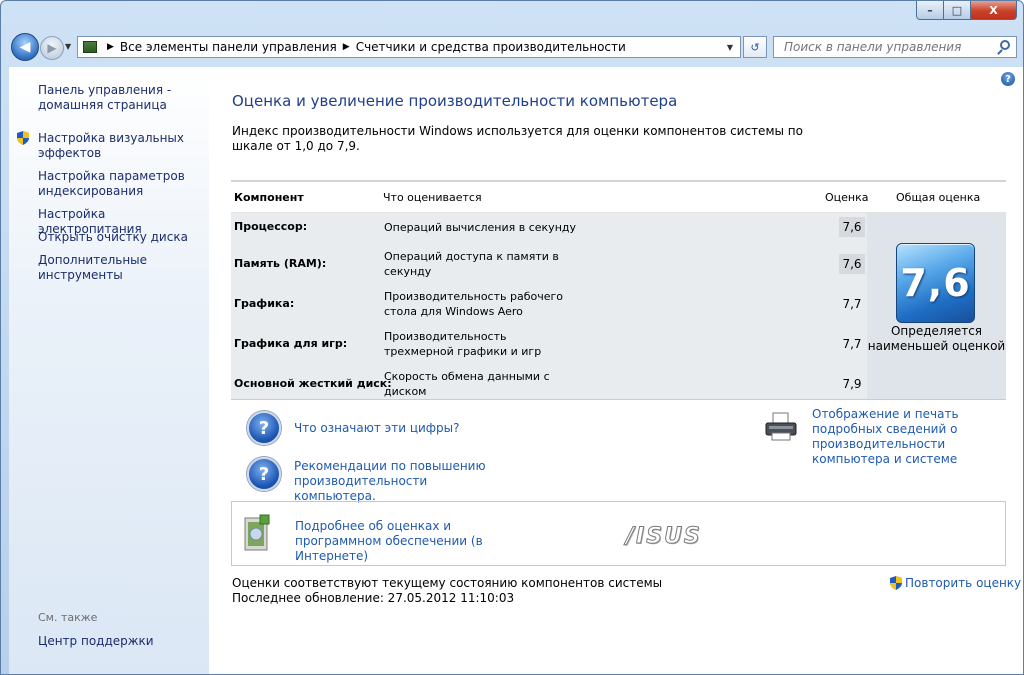 Image resolution: width=1024 pixels, height=675 pixels. Describe the element at coordinates (228, 47) in the screenshot. I see `breadcrumb-all-items: Все элементы панели управления` at that location.